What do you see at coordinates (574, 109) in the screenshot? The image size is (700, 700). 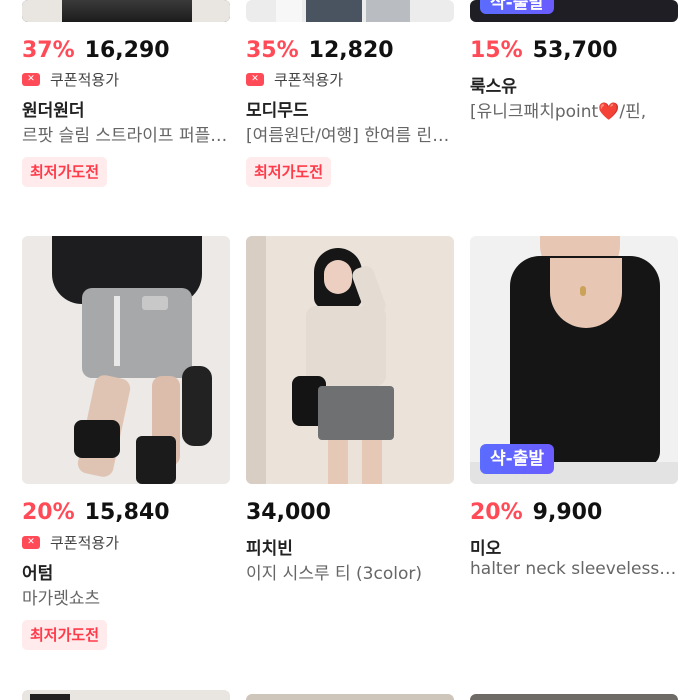 I see `product-name: [유니크패치point❤️/핀,` at bounding box center [574, 109].